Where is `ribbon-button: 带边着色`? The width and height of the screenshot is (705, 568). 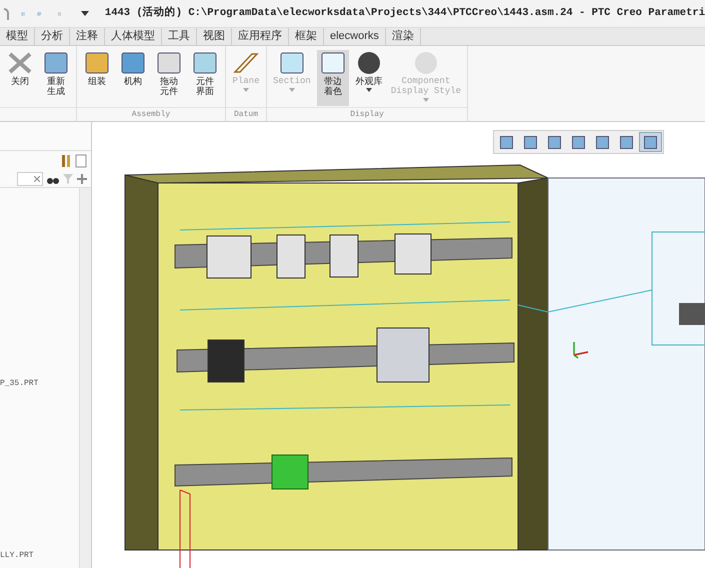 ribbon-button: 带边着色 is located at coordinates (332, 78).